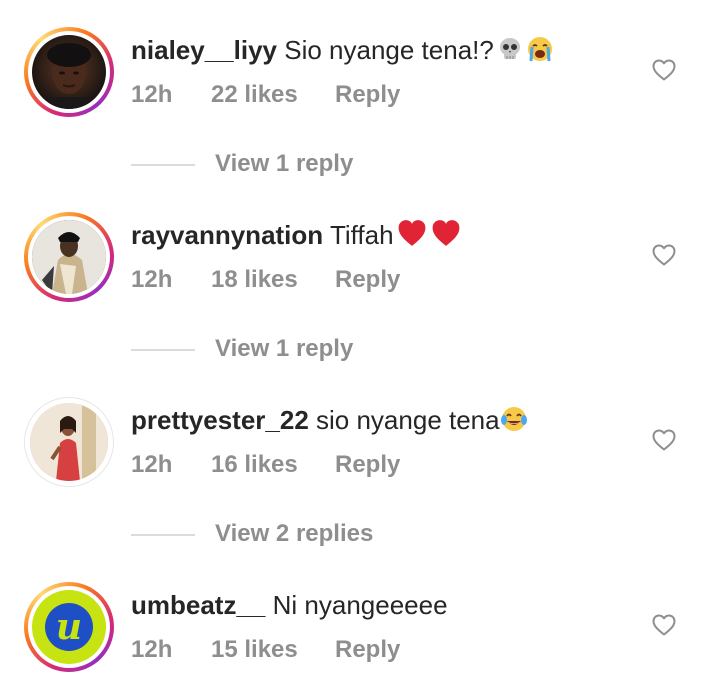 Image resolution: width=719 pixels, height=695 pixels. I want to click on avatar: u, so click(69, 627).